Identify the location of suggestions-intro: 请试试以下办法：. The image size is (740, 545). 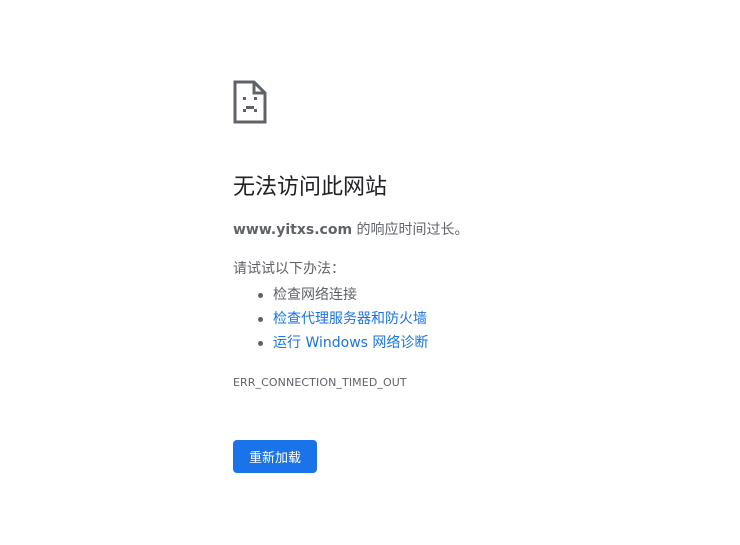
(289, 269).